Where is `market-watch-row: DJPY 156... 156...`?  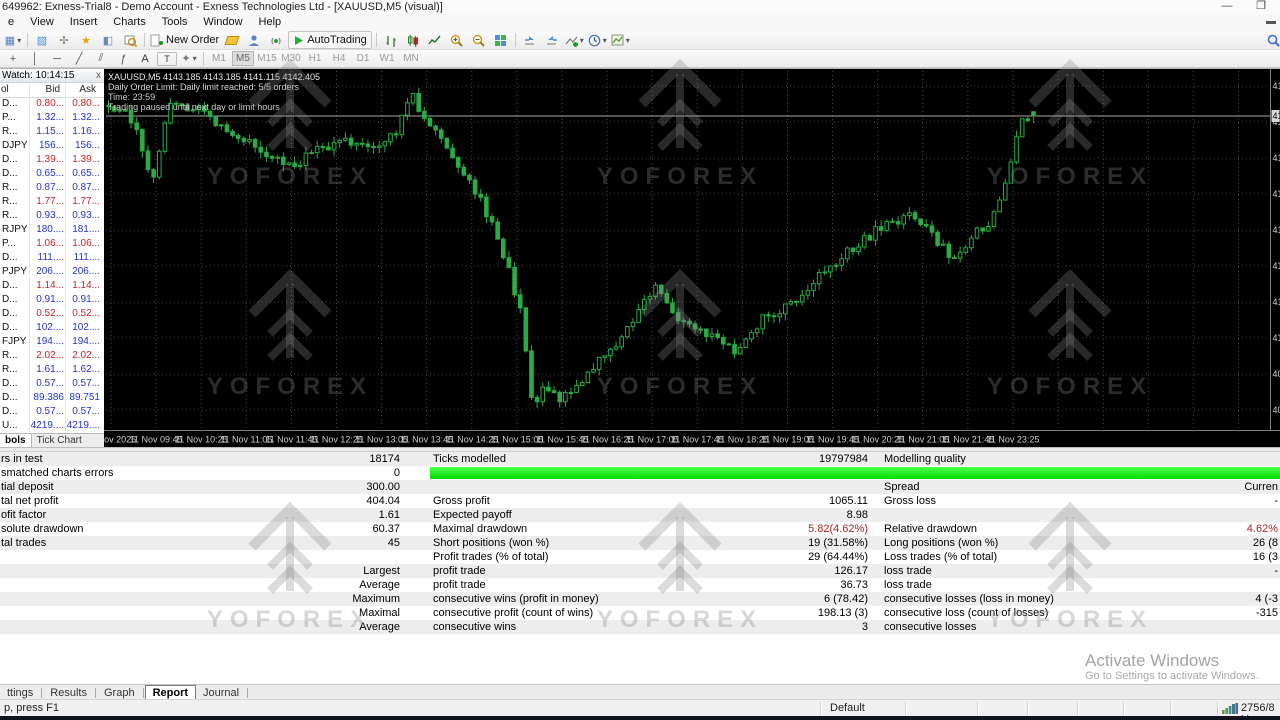
market-watch-row: DJPY 156... 156... is located at coordinates (52, 146).